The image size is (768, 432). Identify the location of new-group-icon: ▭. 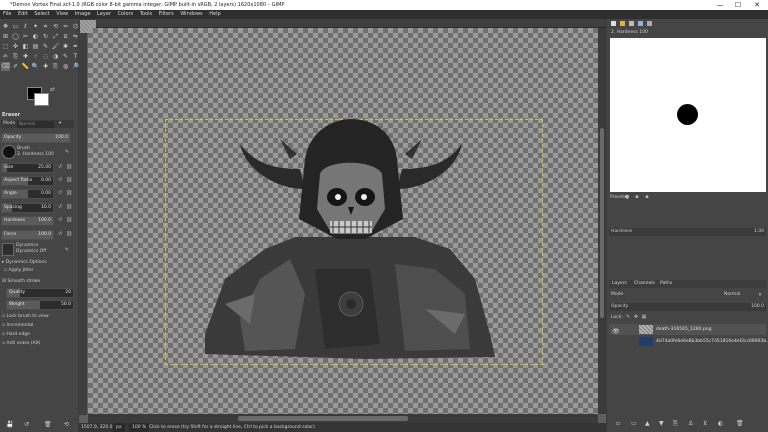
(634, 423).